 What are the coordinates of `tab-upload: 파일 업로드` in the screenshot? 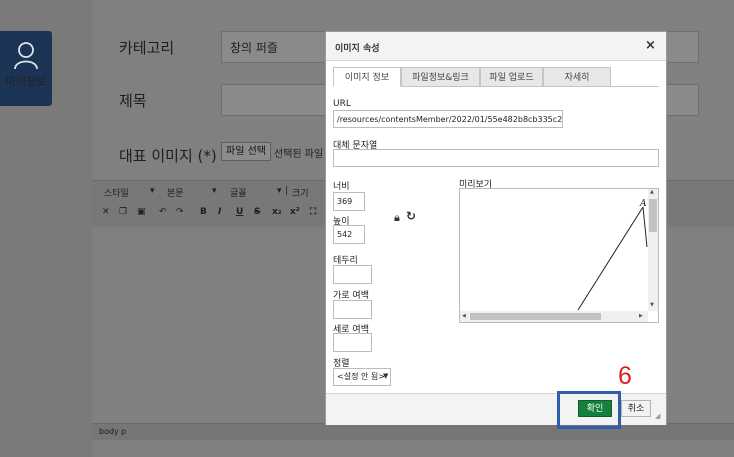 It's located at (511, 77).